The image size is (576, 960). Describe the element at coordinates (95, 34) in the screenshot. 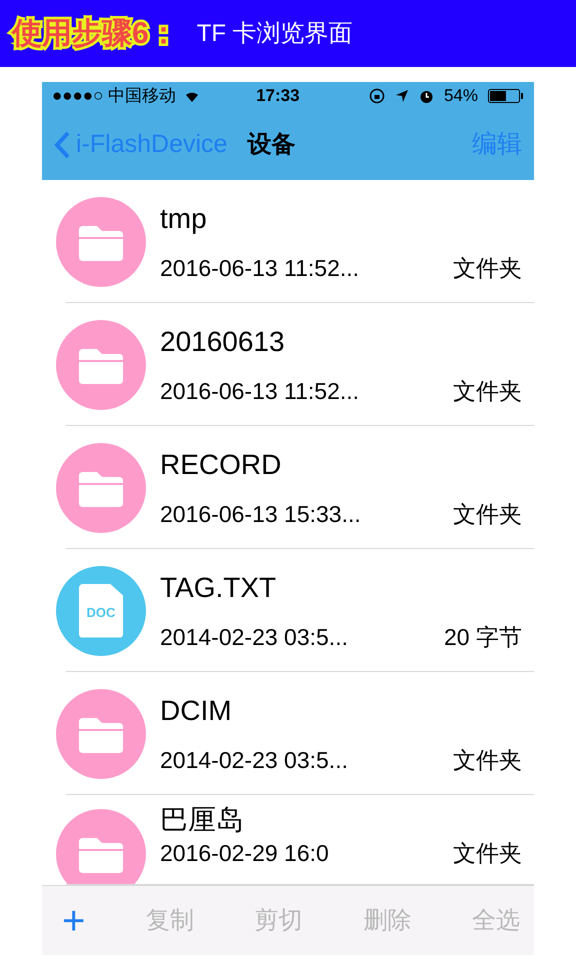

I see `step-heading: 使用步骤6：` at that location.